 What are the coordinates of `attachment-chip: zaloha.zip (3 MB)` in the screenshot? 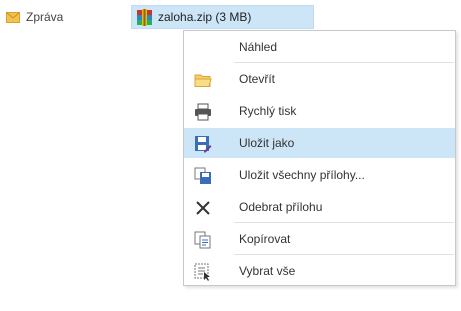 It's located at (222, 17).